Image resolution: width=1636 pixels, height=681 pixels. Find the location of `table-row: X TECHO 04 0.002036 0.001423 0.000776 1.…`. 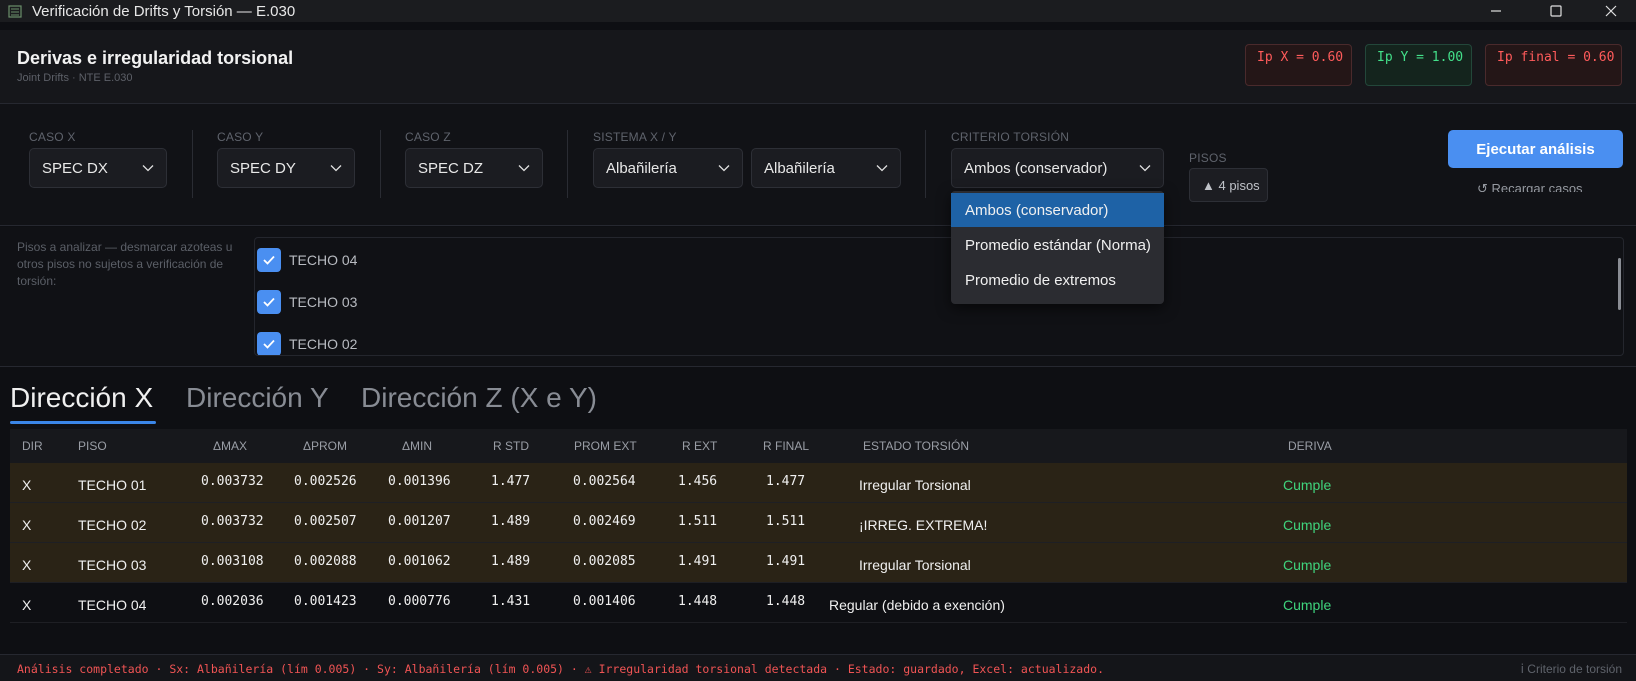

table-row: X TECHO 04 0.002036 0.001423 0.000776 1.… is located at coordinates (818, 603).